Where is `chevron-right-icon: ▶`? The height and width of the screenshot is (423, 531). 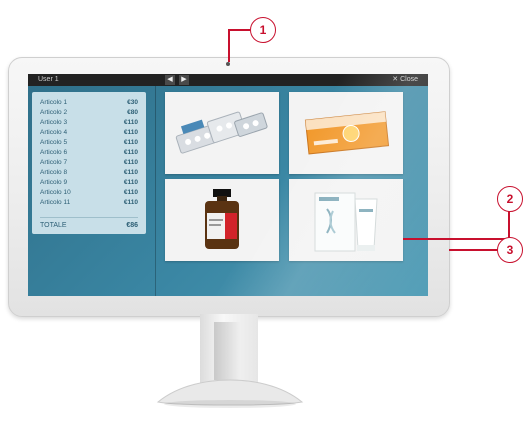
chevron-right-icon: ▶ is located at coordinates (184, 79).